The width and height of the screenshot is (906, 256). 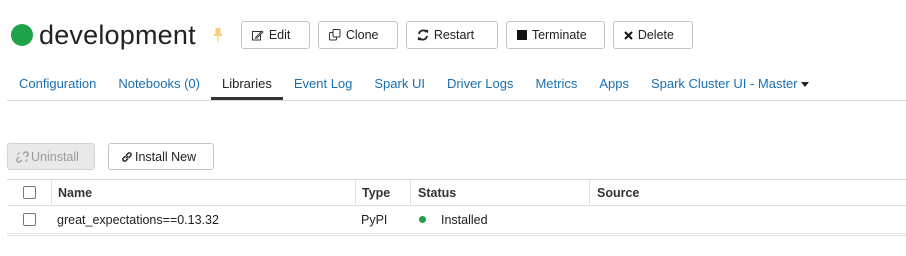 I want to click on tab-event-log: Event Log, so click(x=323, y=83).